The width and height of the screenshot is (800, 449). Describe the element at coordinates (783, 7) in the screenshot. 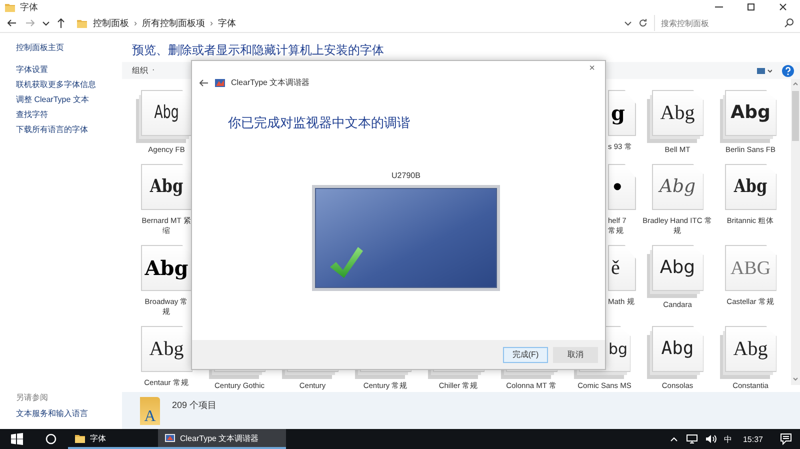

I see `close-icon` at that location.